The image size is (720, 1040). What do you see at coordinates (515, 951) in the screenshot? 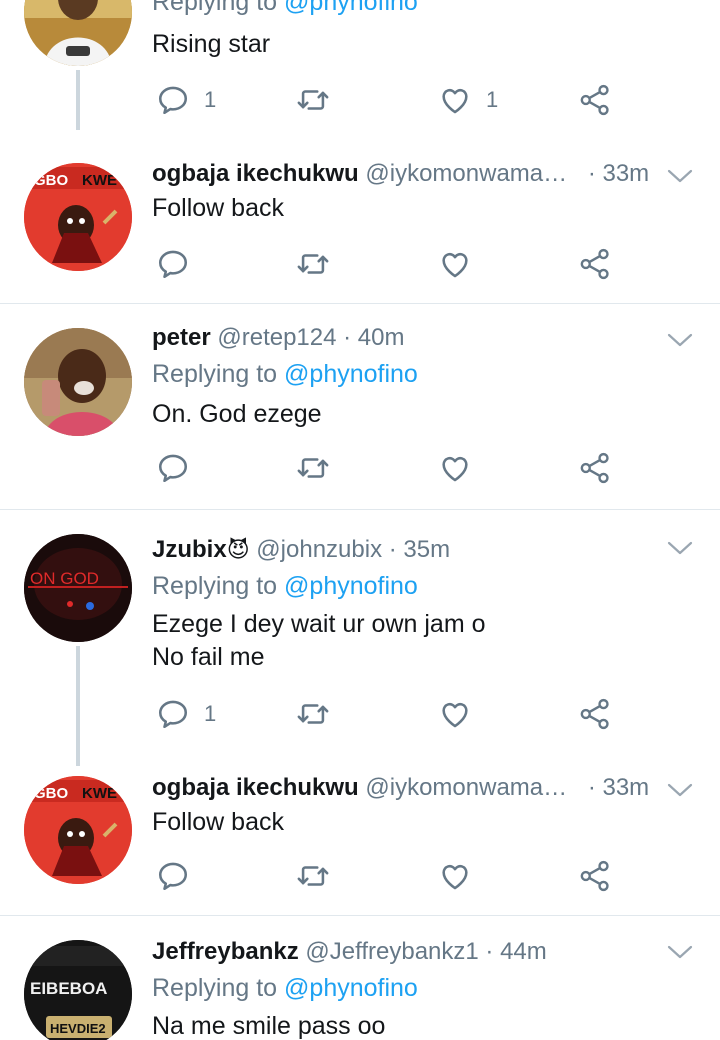
I see `timestamp: · 44m` at bounding box center [515, 951].